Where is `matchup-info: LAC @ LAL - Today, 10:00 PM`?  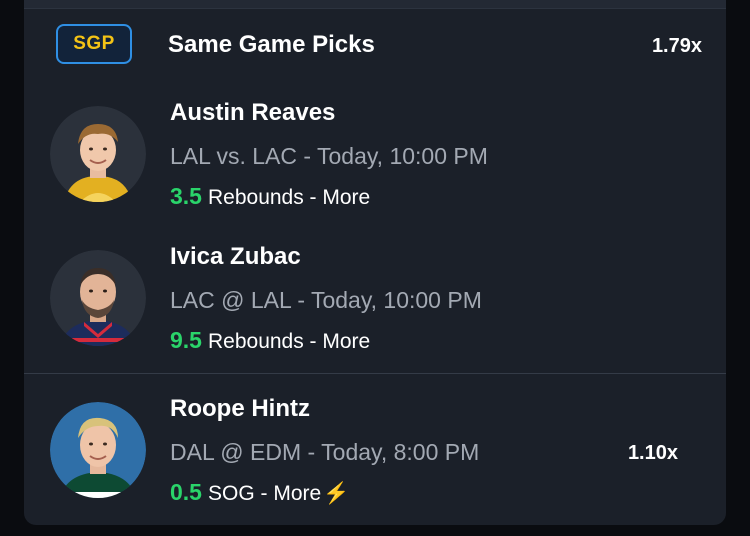
matchup-info: LAC @ LAL - Today, 10:00 PM is located at coordinates (326, 300).